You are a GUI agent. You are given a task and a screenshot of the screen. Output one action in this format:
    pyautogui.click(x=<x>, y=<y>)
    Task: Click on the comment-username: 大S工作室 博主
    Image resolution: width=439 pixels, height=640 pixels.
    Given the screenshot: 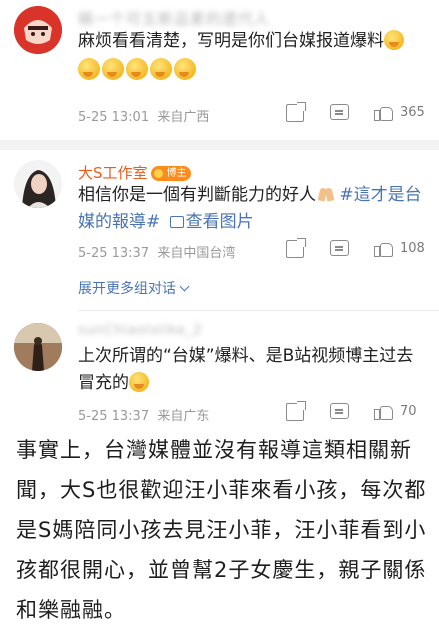 What is the action you would take?
    pyautogui.click(x=134, y=172)
    